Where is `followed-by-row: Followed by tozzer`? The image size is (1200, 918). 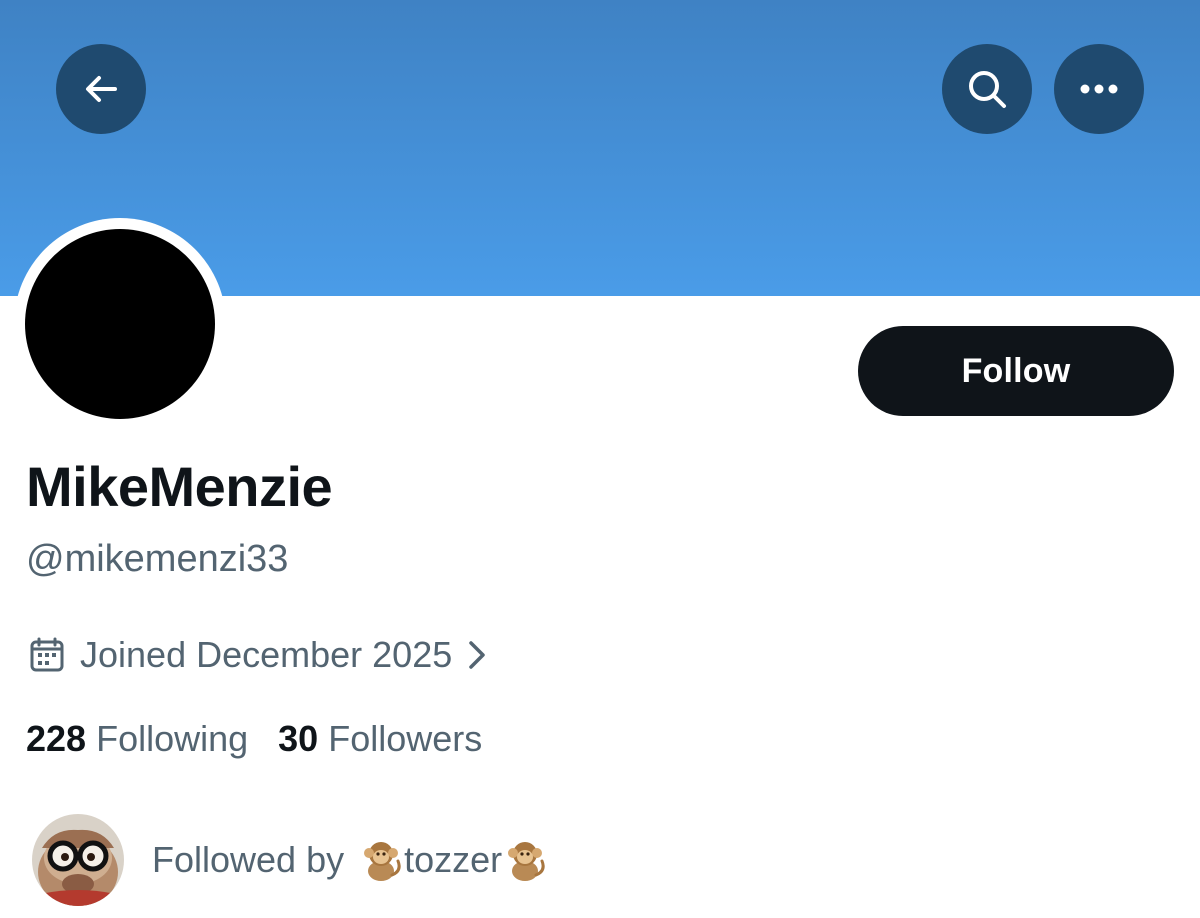 followed-by-row: Followed by tozzer is located at coordinates (290, 860).